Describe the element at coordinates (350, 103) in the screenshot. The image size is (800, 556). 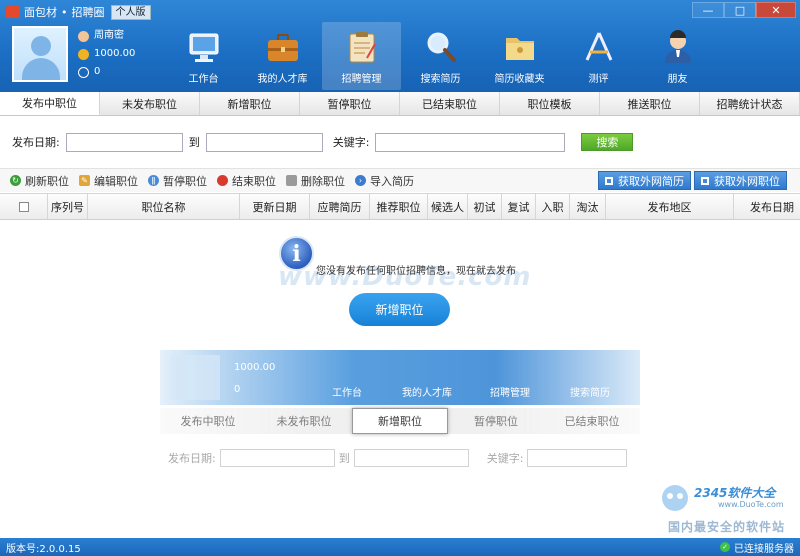
I see `tab-paused: 暂停职位` at that location.